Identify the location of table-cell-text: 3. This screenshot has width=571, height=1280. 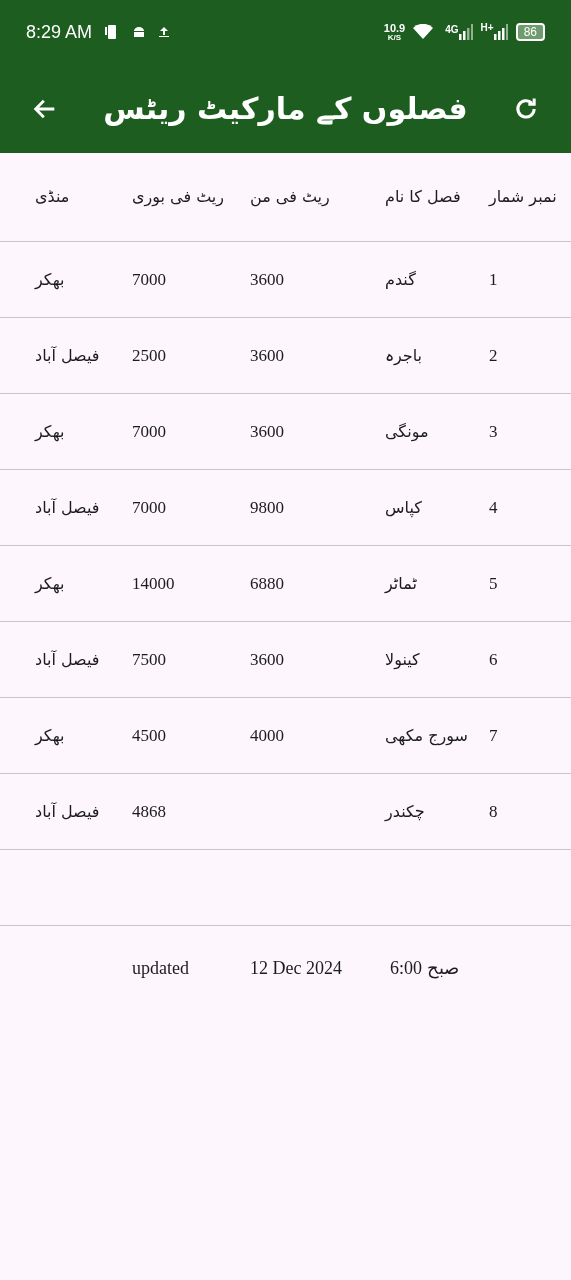
(493, 431).